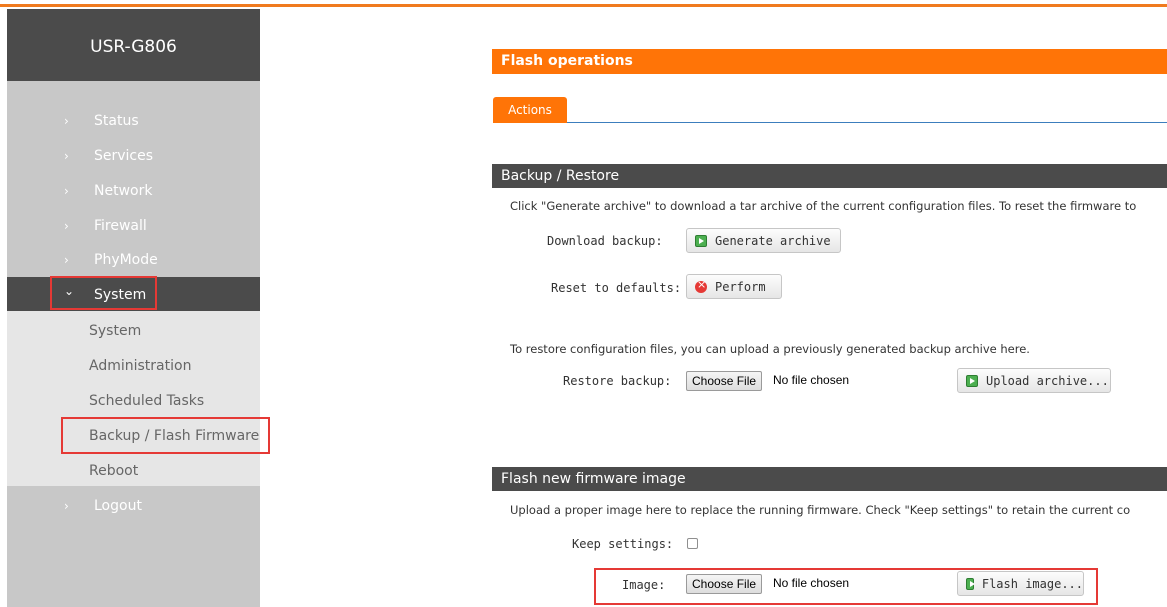 This screenshot has height=607, width=1167. Describe the element at coordinates (605, 241) in the screenshot. I see `download-backup-label: Download backup:` at that location.